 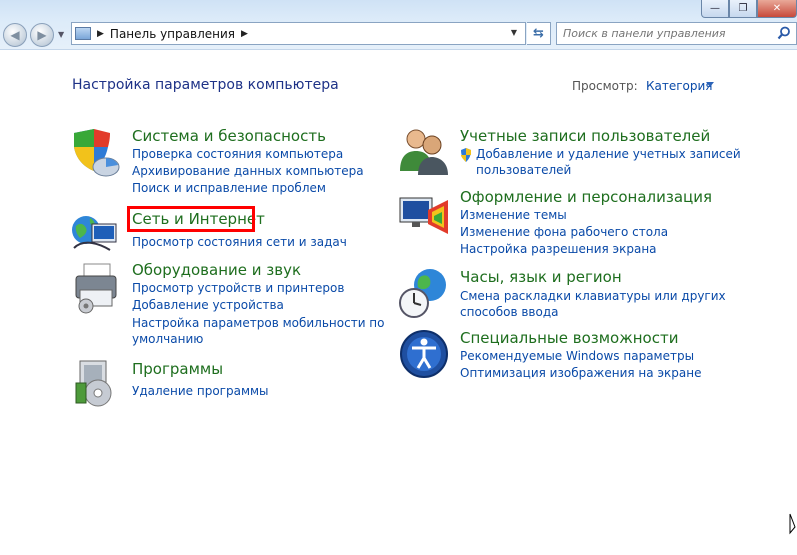 I want to click on link-backup-computer: Архивирование данных компьютера, so click(x=248, y=171).